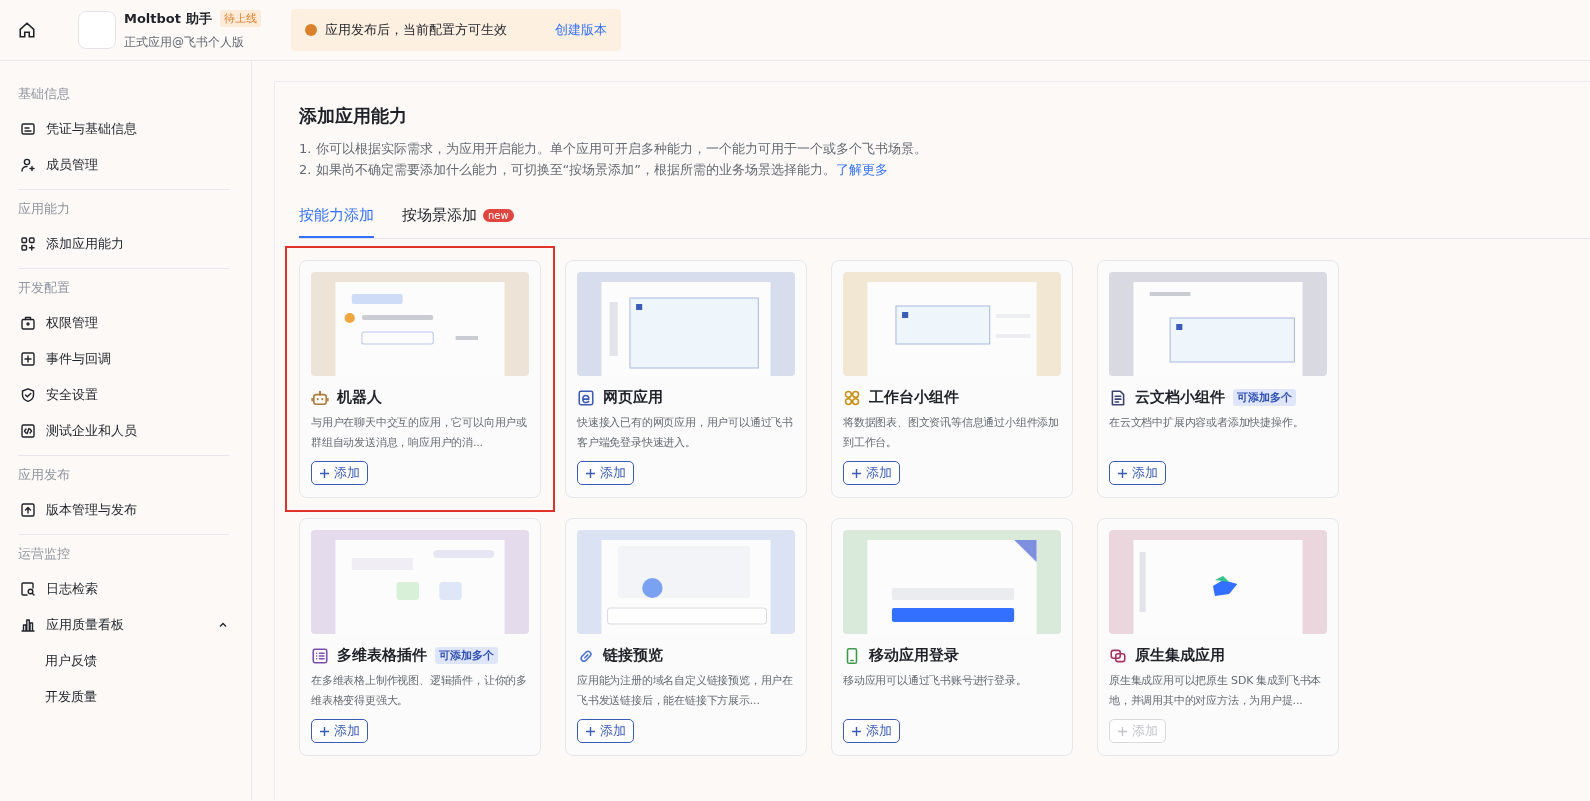 The height and width of the screenshot is (801, 1590). Describe the element at coordinates (580, 30) in the screenshot. I see `create-version-link: 创建版本` at that location.